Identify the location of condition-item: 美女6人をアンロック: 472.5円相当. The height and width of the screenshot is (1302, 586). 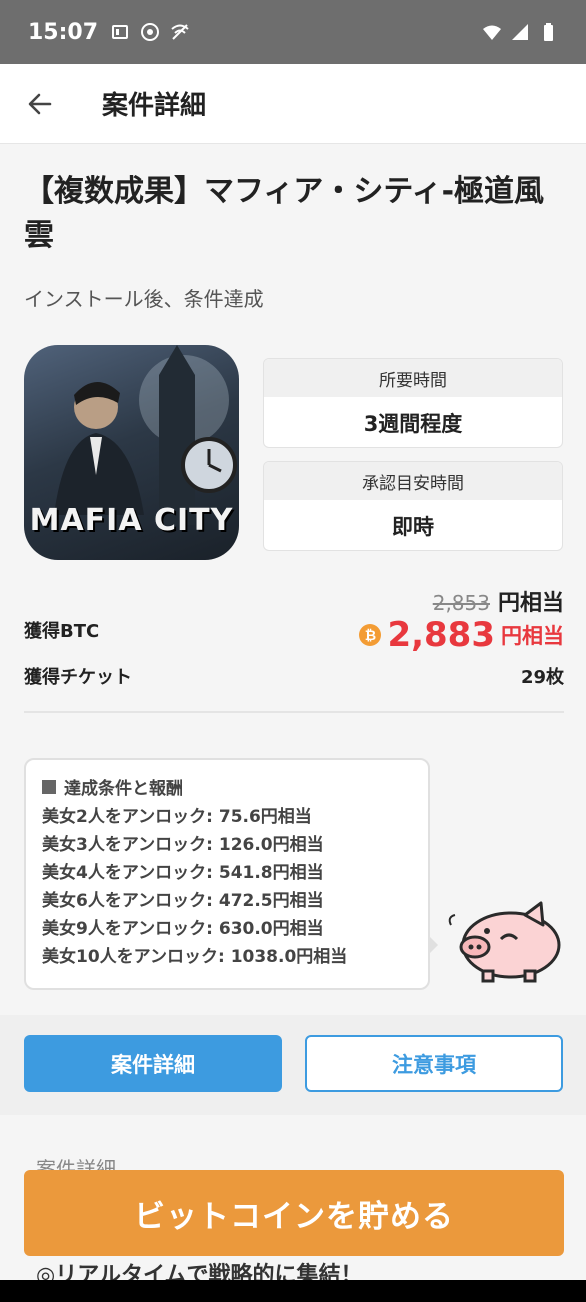
(183, 901).